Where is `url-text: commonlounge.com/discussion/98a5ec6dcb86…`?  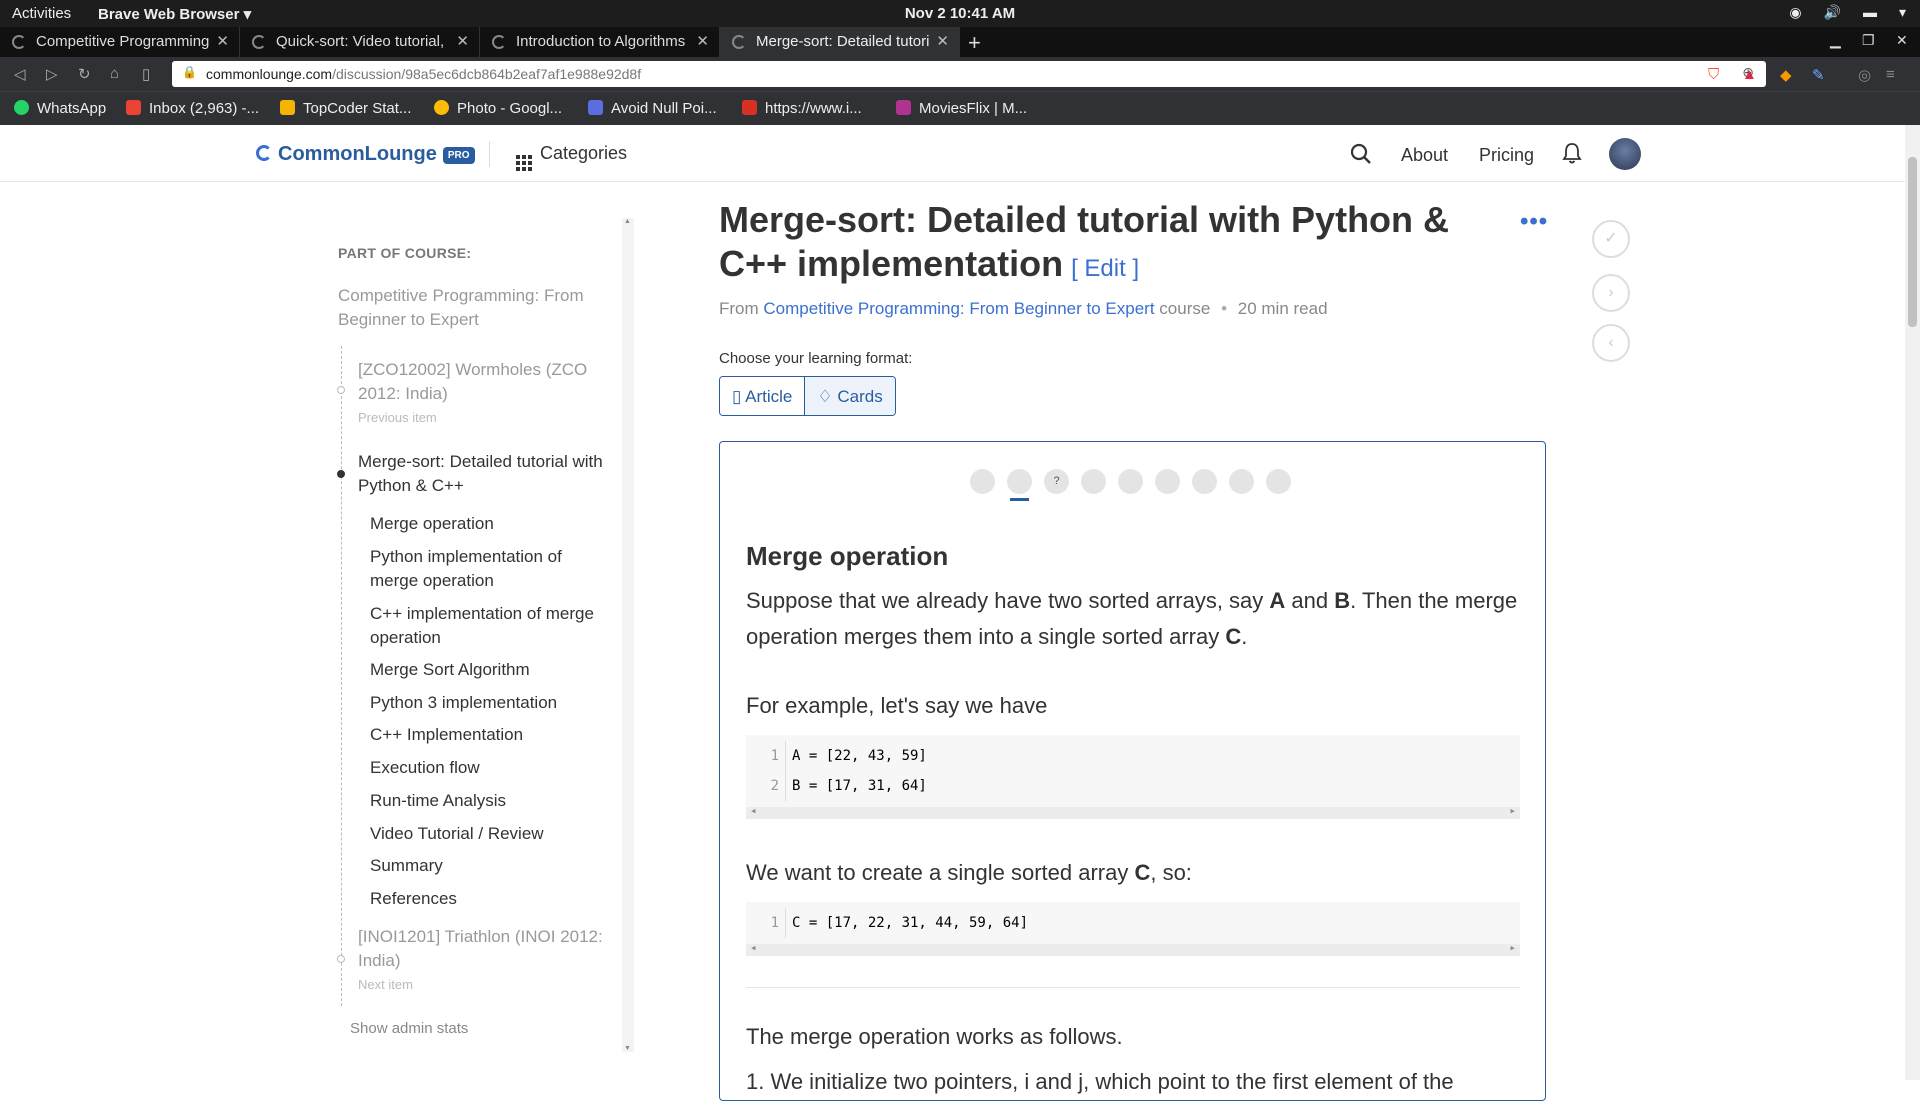
url-text: commonlounge.com/discussion/98a5ec6dcb86… is located at coordinates (423, 74).